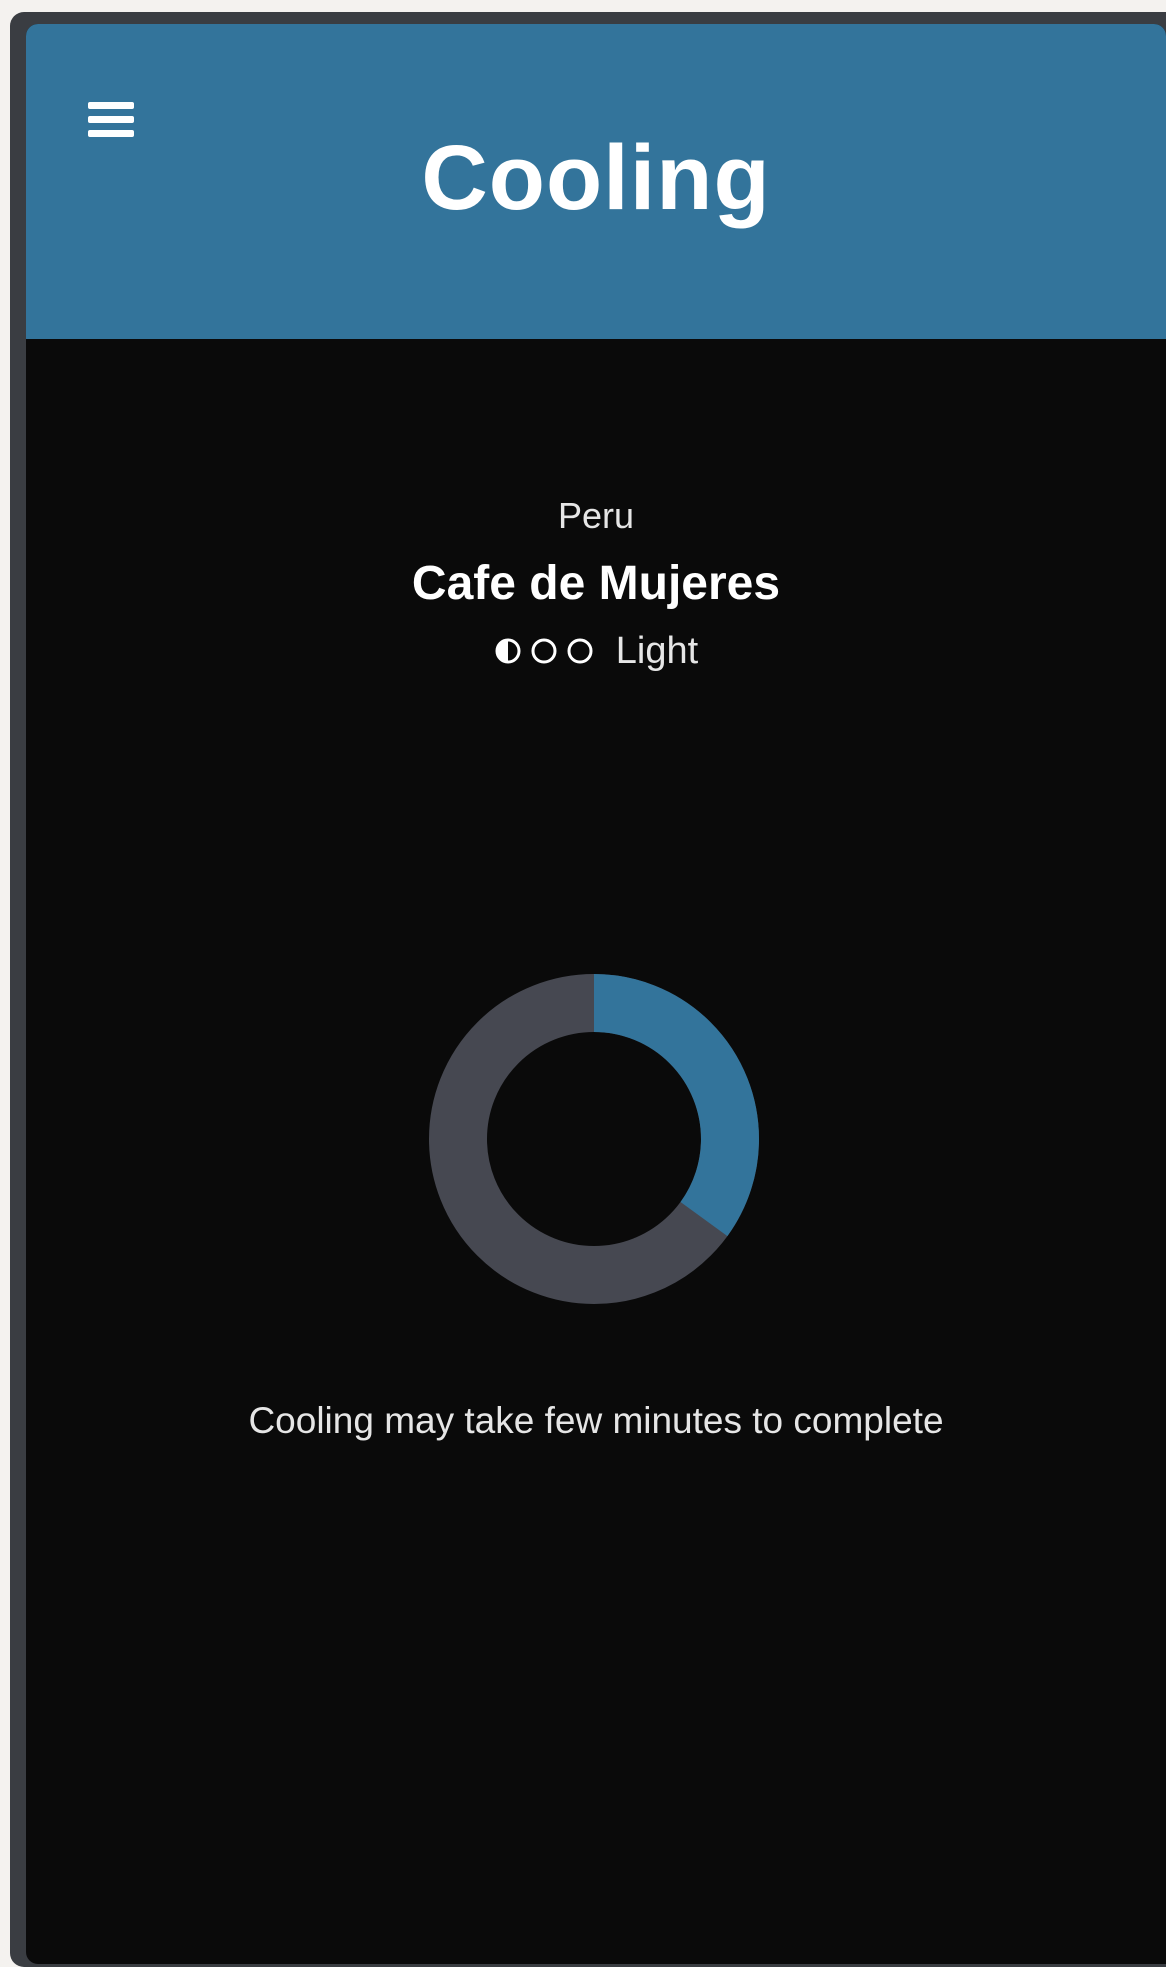  What do you see at coordinates (594, 1139) in the screenshot?
I see `cooling-progress-ring` at bounding box center [594, 1139].